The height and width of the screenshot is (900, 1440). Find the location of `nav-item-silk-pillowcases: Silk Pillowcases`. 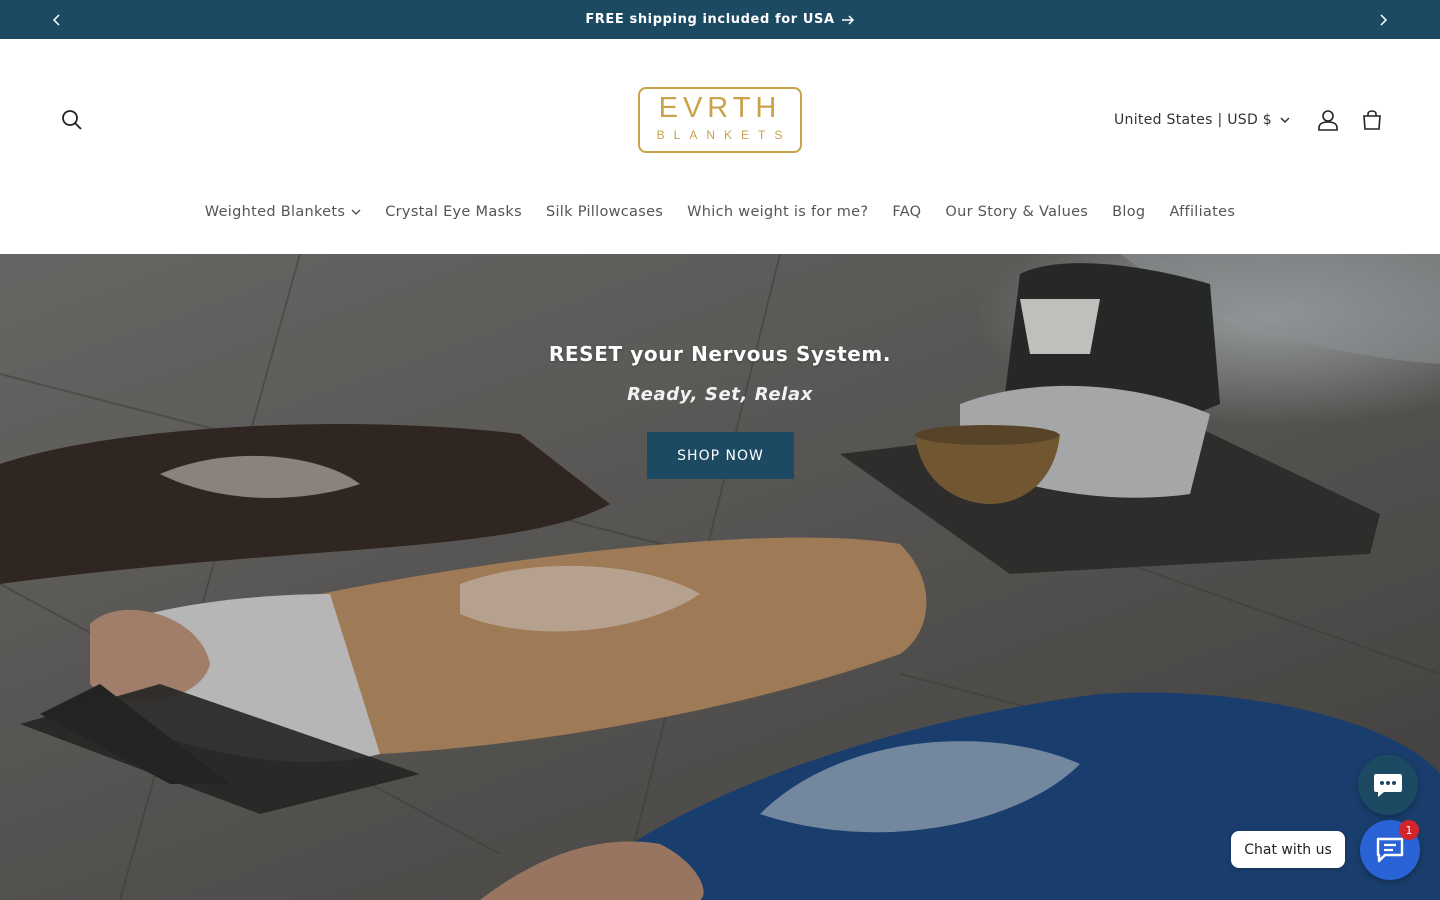

nav-item-silk-pillowcases: Silk Pillowcases is located at coordinates (604, 212).